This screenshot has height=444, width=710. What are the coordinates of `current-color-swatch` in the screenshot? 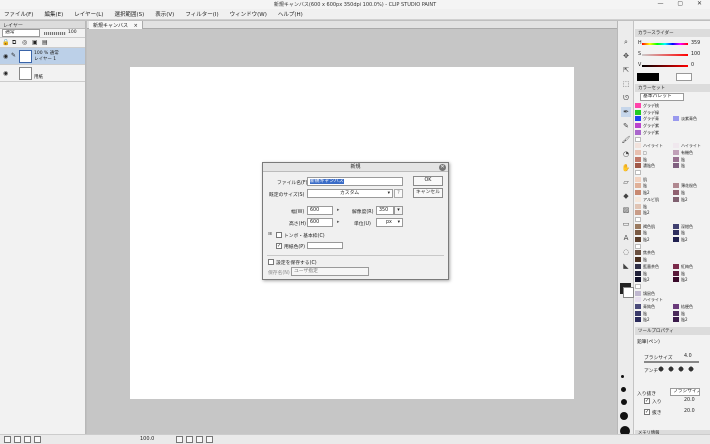 It's located at (648, 77).